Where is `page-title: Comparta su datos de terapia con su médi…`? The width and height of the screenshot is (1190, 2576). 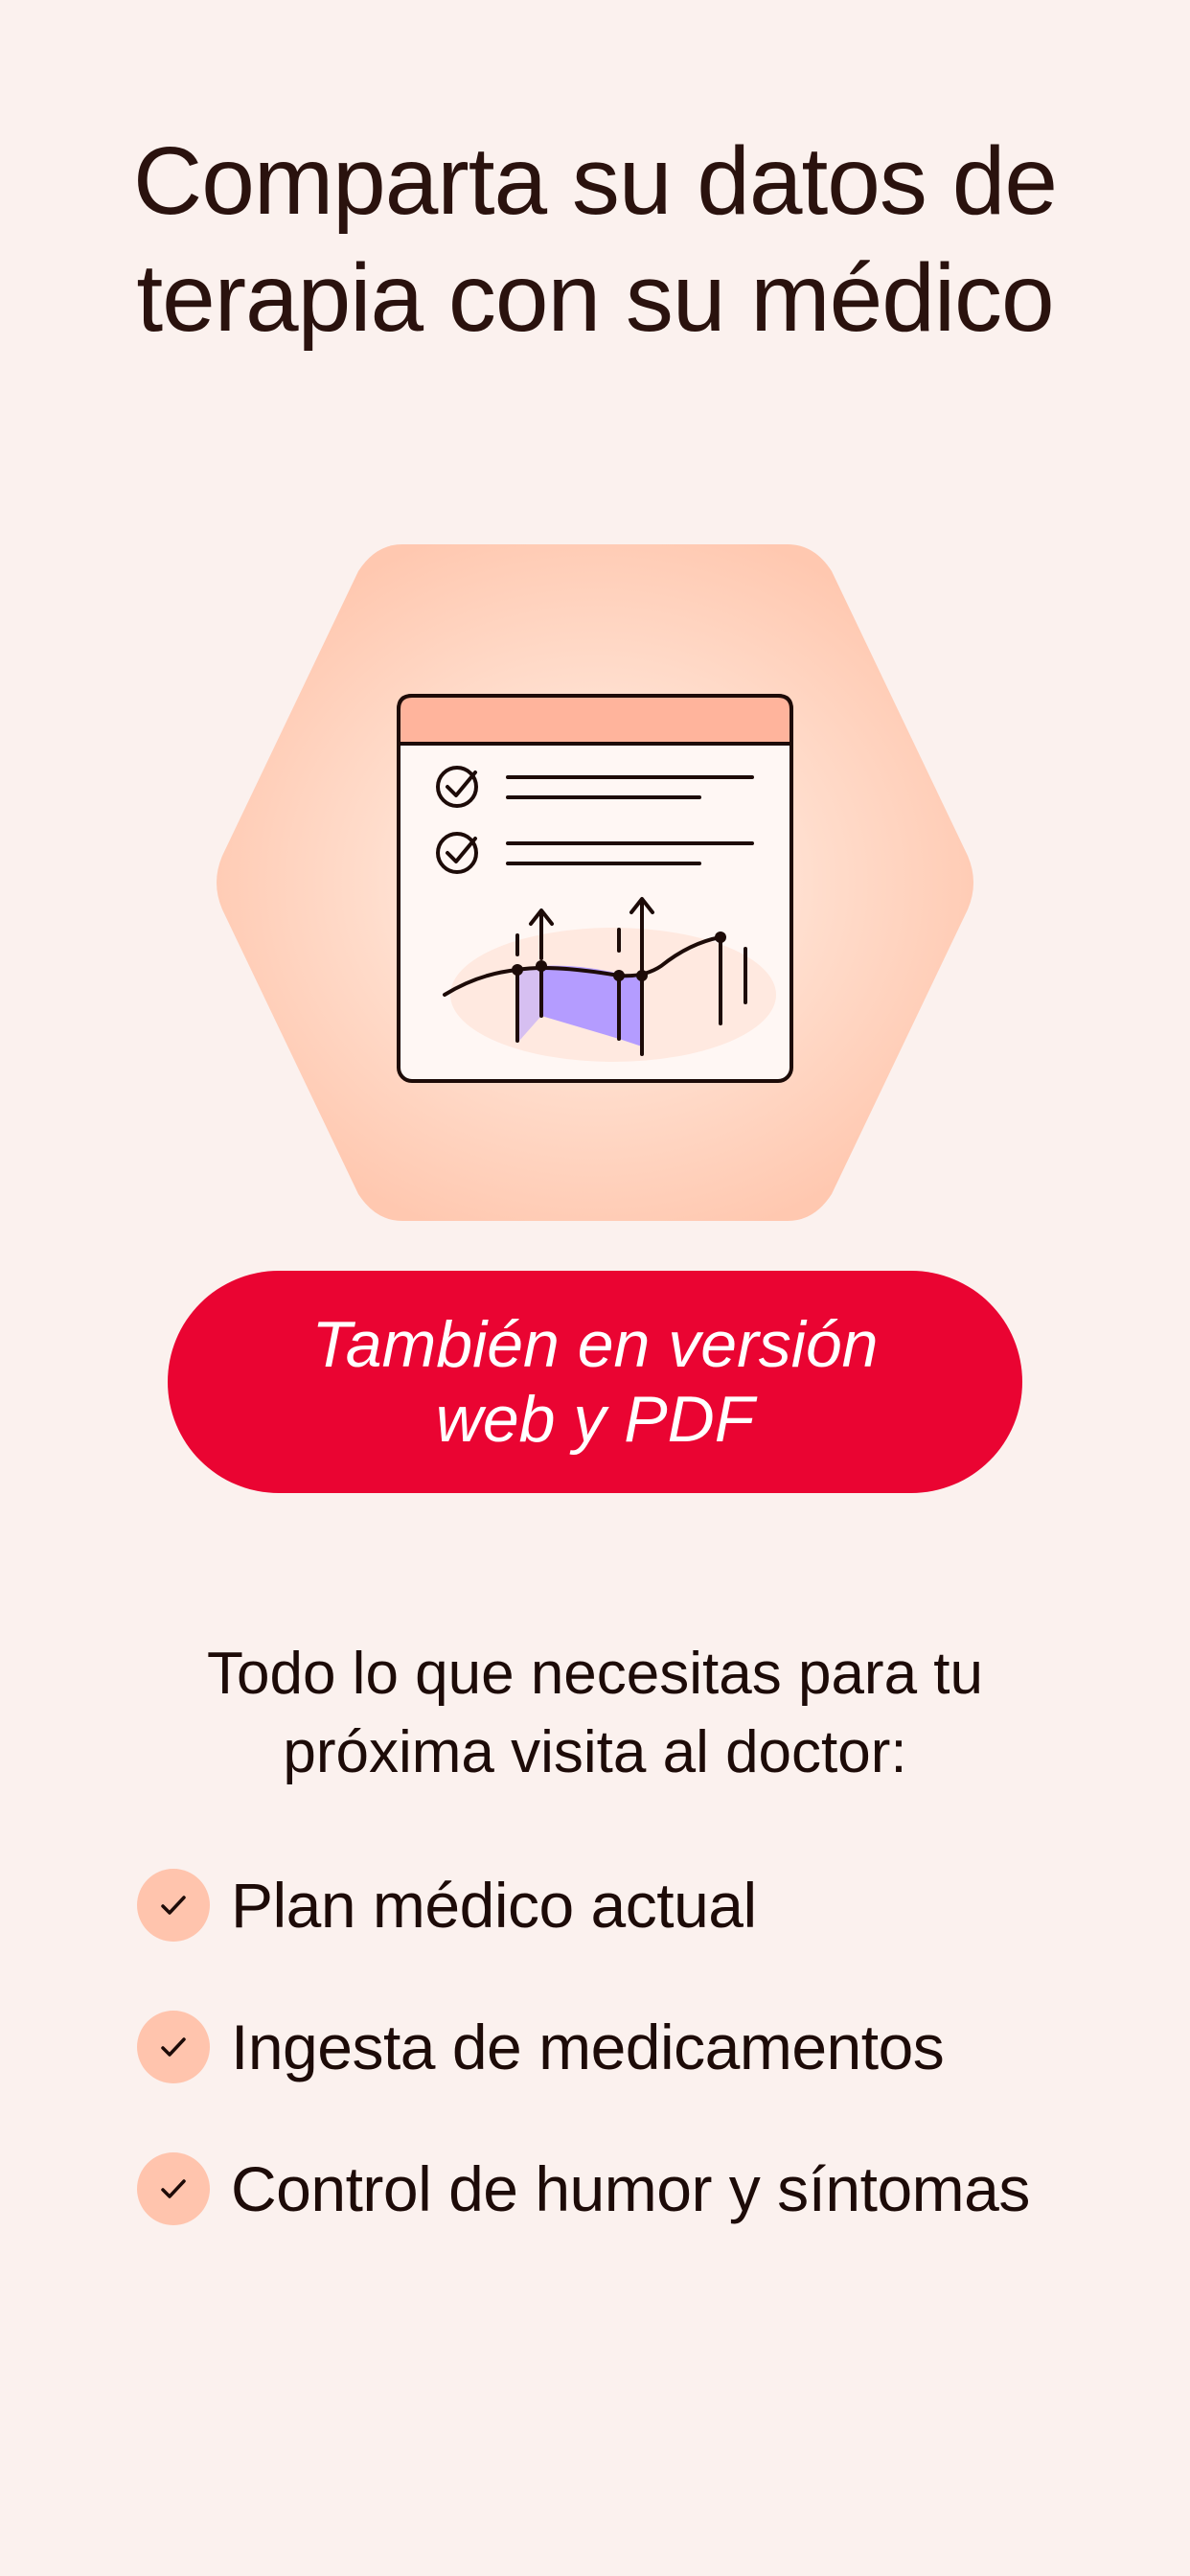
page-title: Comparta su datos de terapia con su médi… is located at coordinates (595, 239).